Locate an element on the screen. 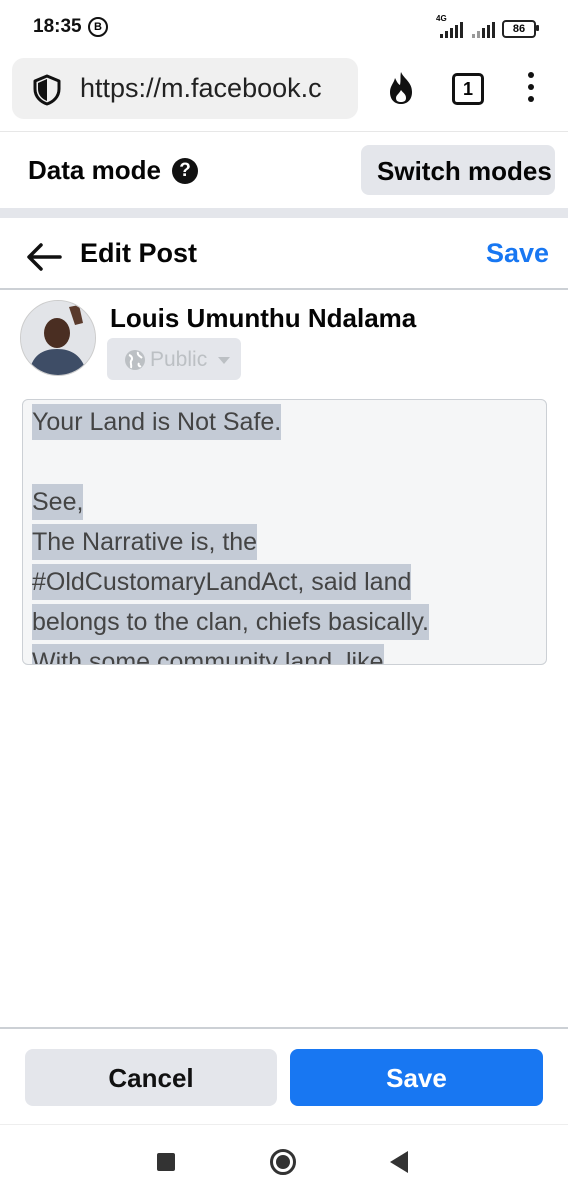  post-text-line-content: Your Land is Not Safe. is located at coordinates (157, 422).